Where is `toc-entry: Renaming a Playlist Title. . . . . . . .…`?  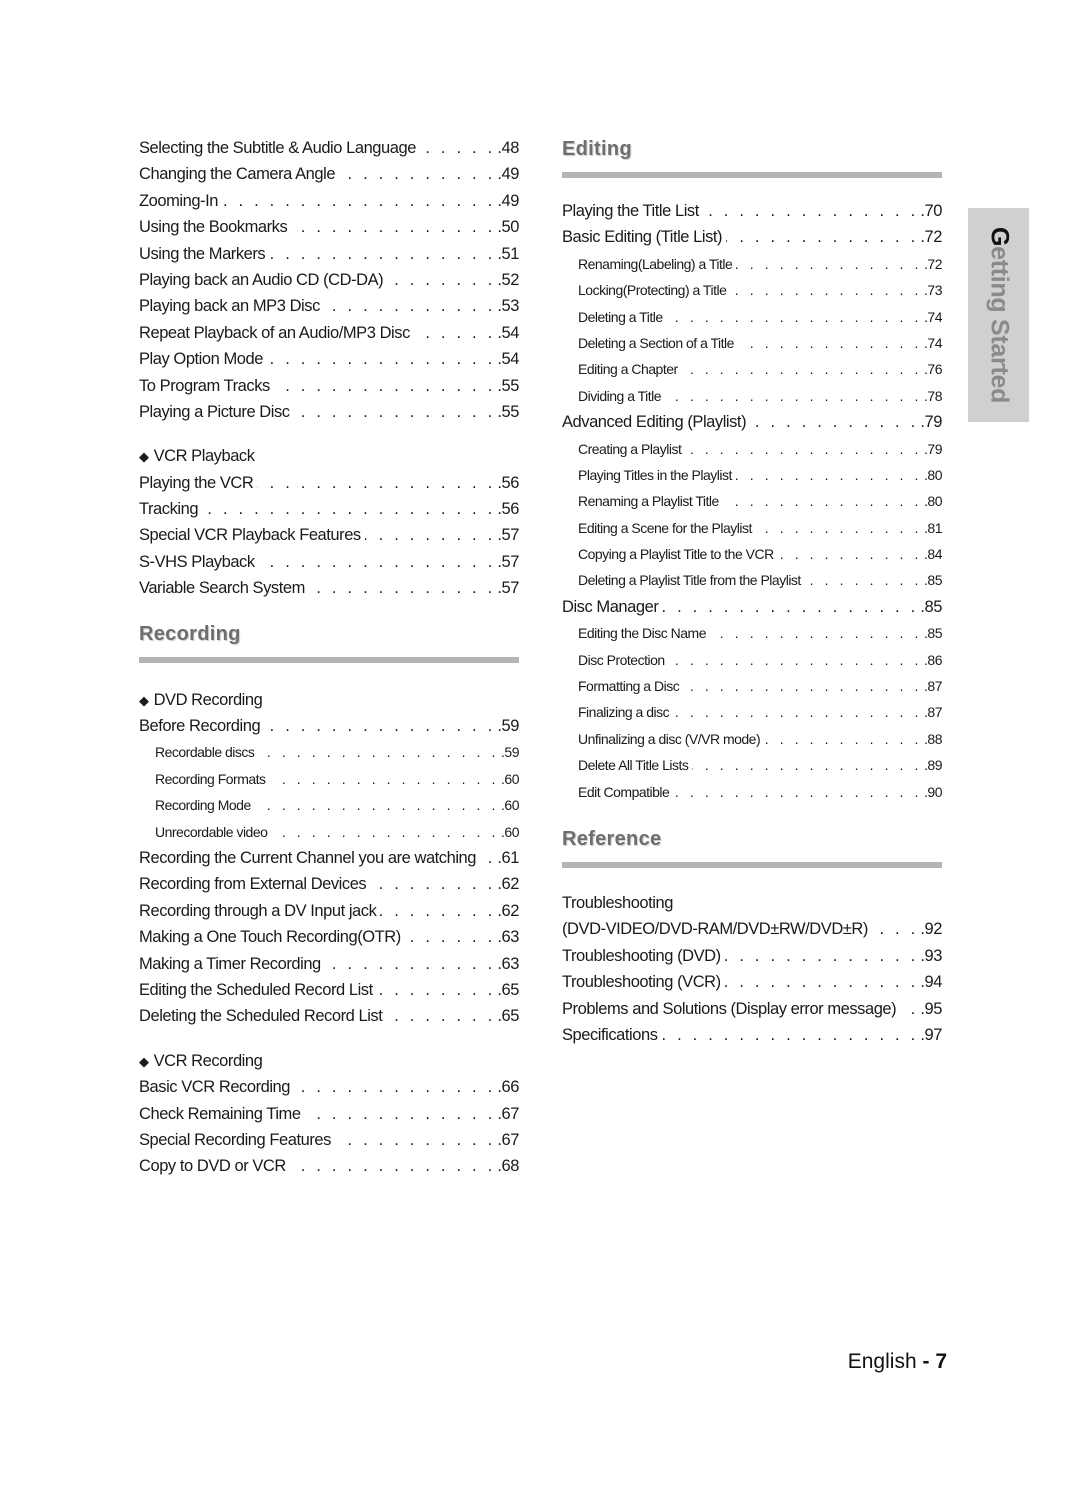 toc-entry: Renaming a Playlist Title. . . . . . . .… is located at coordinates (752, 501).